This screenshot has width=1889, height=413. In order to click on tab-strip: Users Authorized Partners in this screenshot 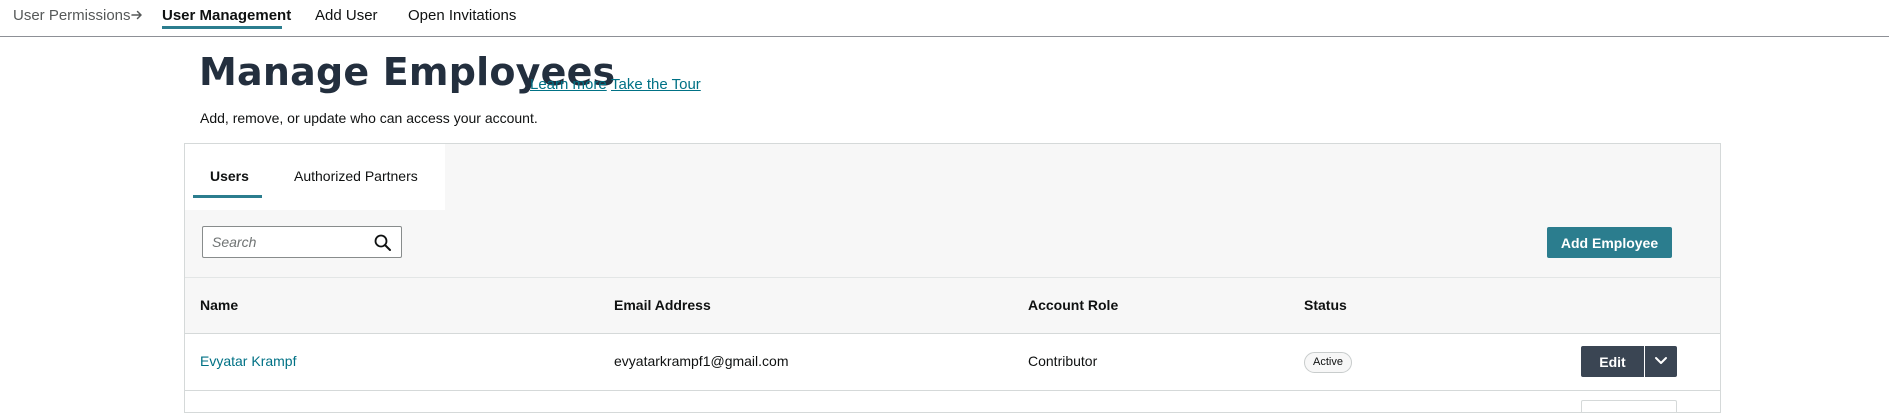, I will do `click(315, 177)`.